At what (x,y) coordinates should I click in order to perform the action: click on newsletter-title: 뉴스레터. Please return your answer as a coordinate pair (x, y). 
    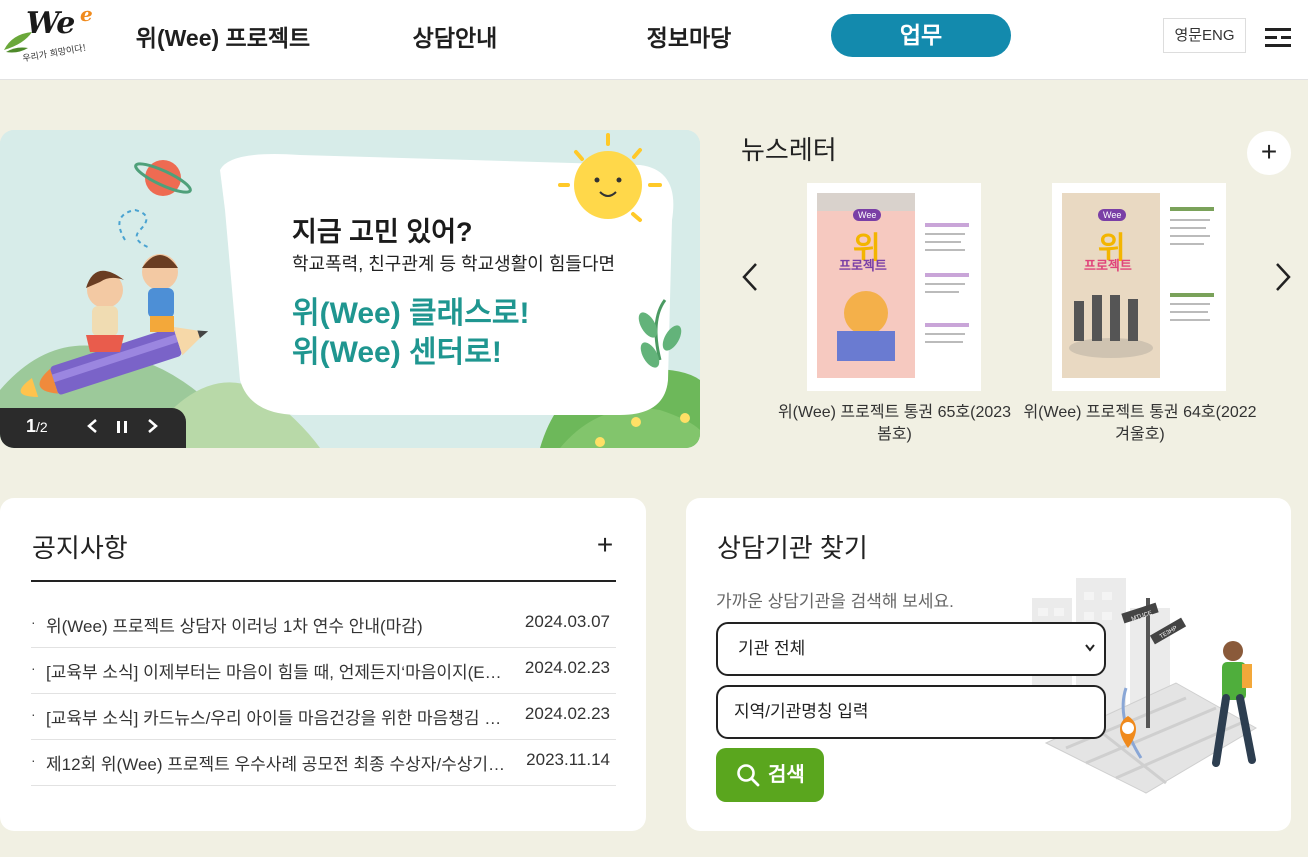
    Looking at the image, I should click on (789, 150).